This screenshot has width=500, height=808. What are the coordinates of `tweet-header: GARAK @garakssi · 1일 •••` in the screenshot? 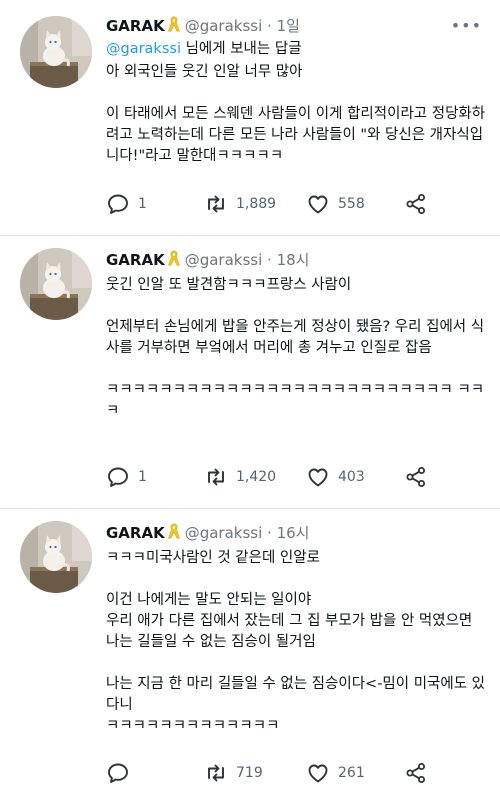 It's located at (296, 26).